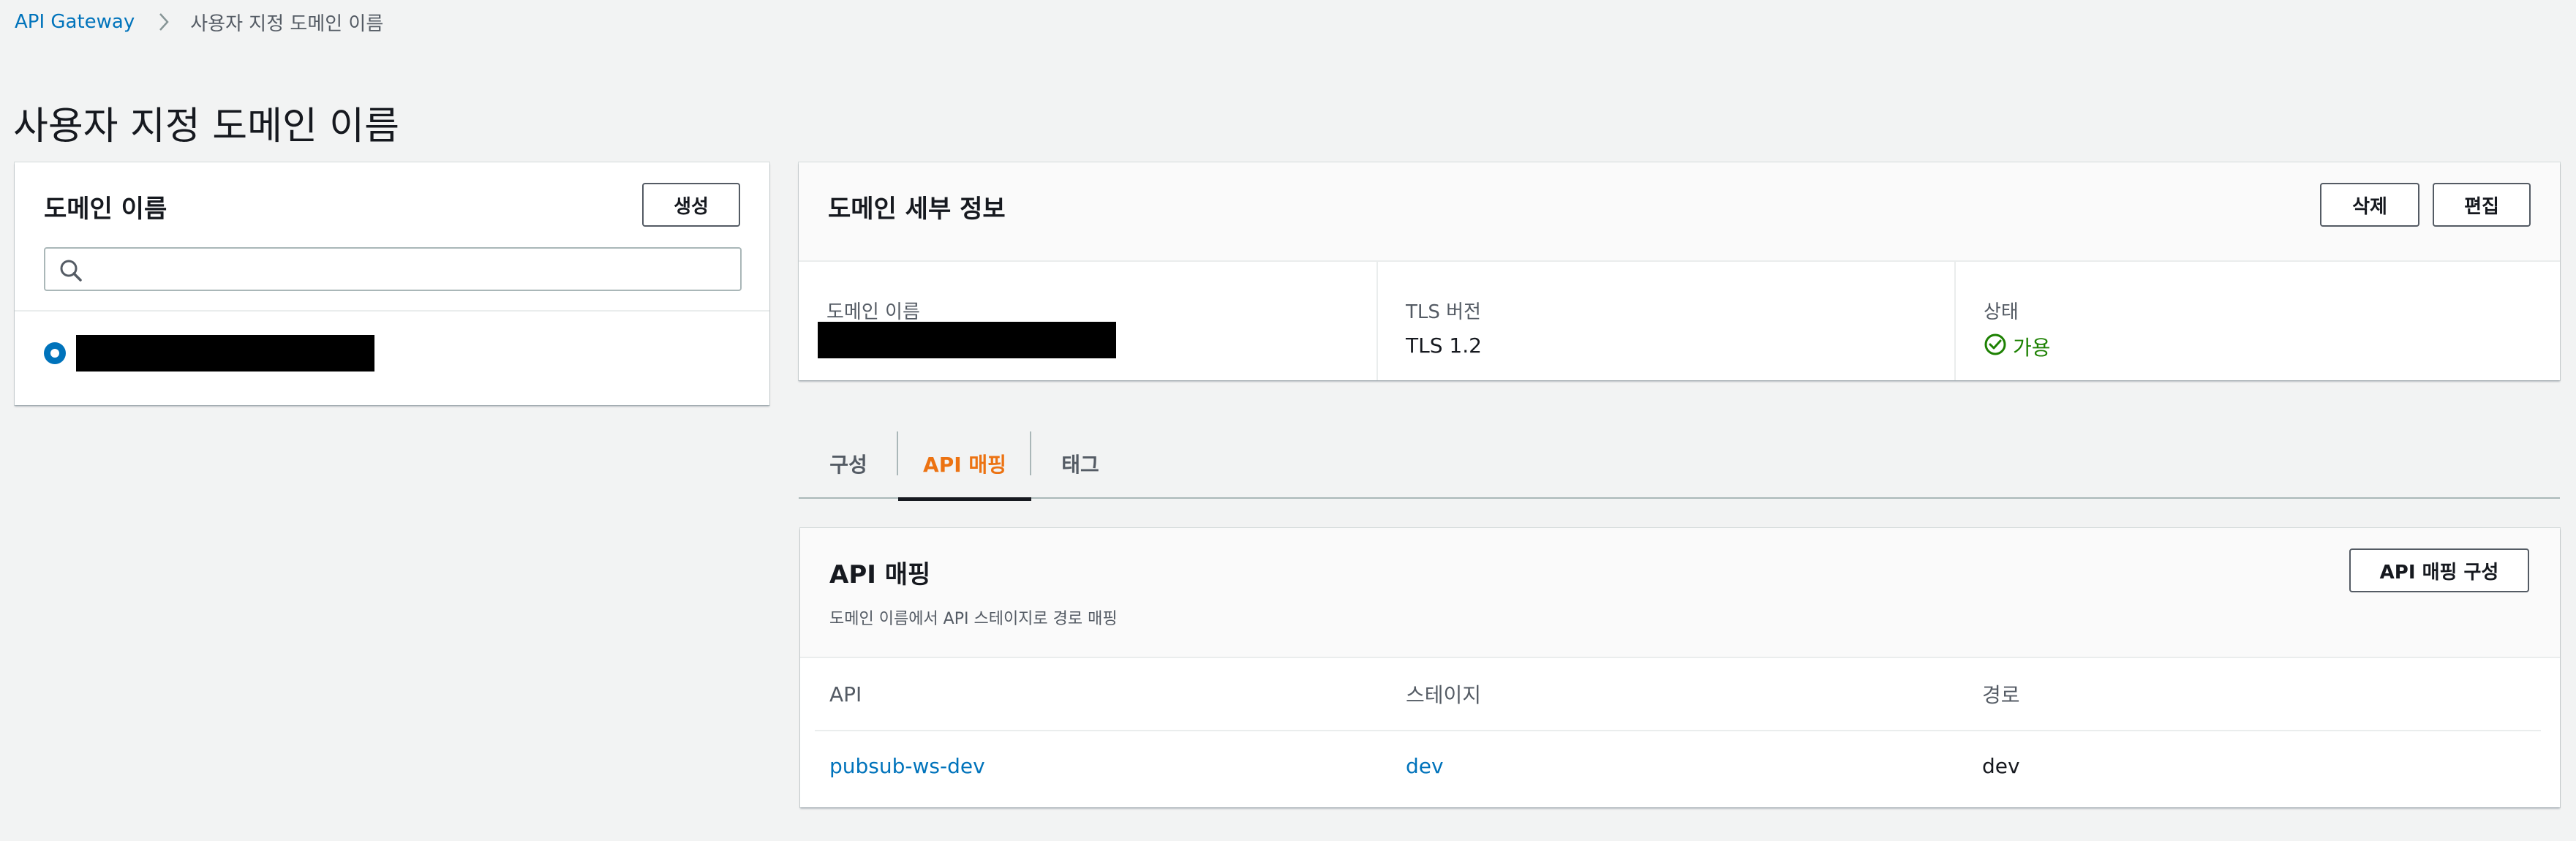  I want to click on domain-list-title: 도메인 이름, so click(105, 209).